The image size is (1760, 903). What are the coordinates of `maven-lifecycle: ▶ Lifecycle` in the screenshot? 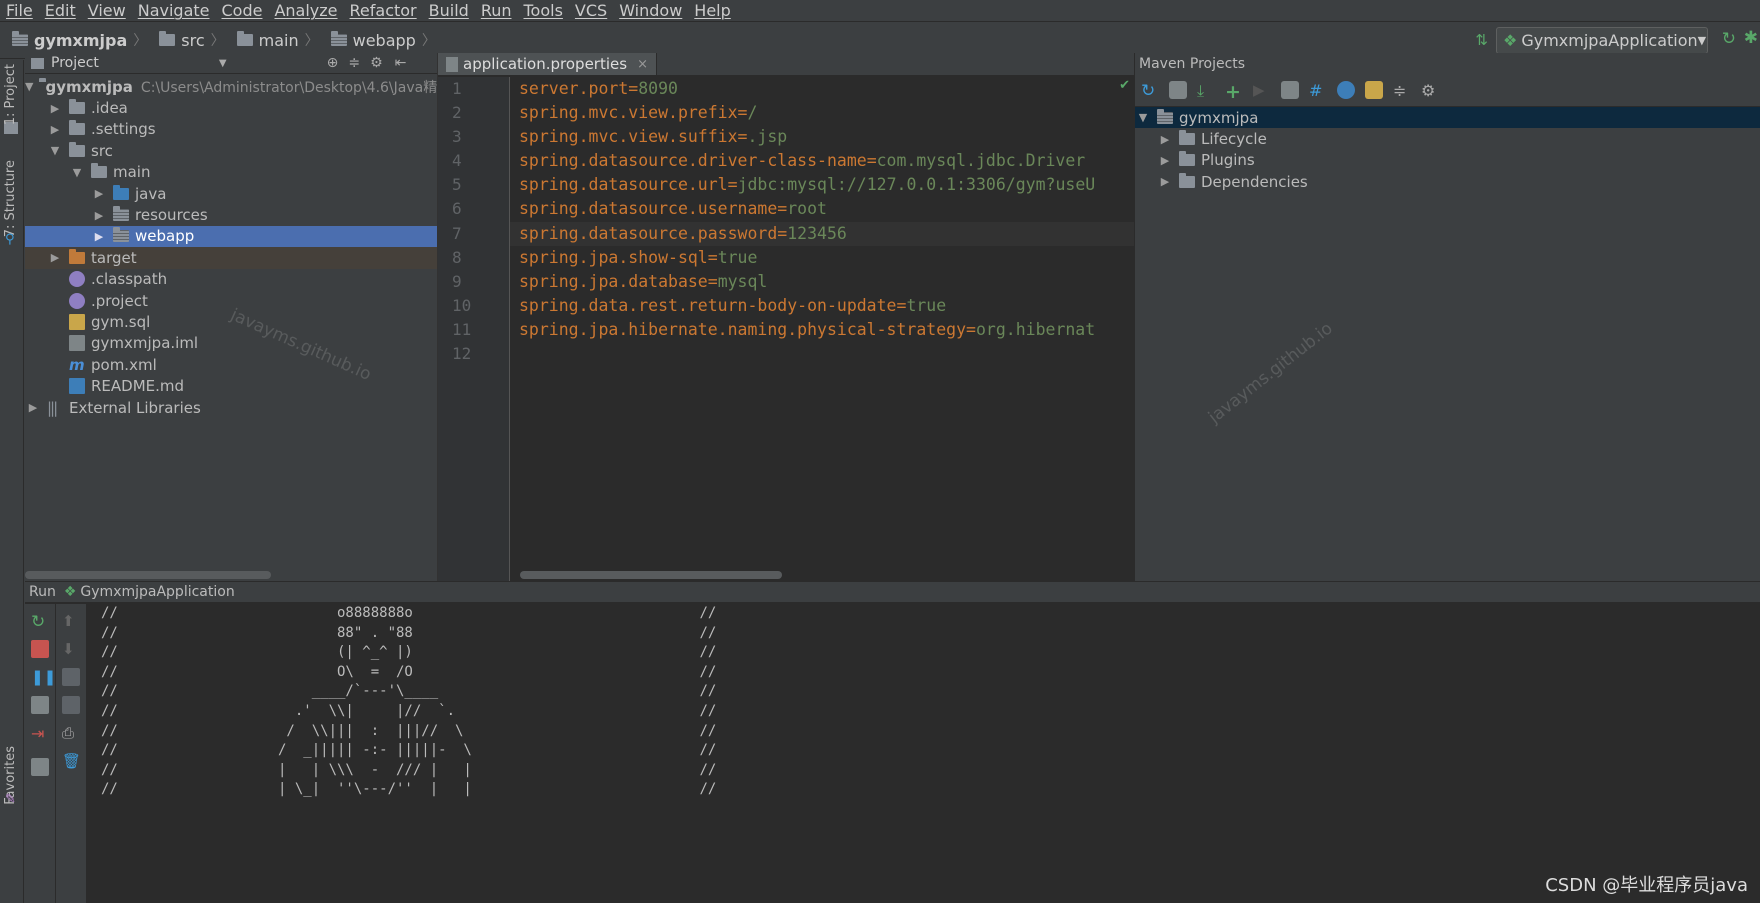 It's located at (1447, 138).